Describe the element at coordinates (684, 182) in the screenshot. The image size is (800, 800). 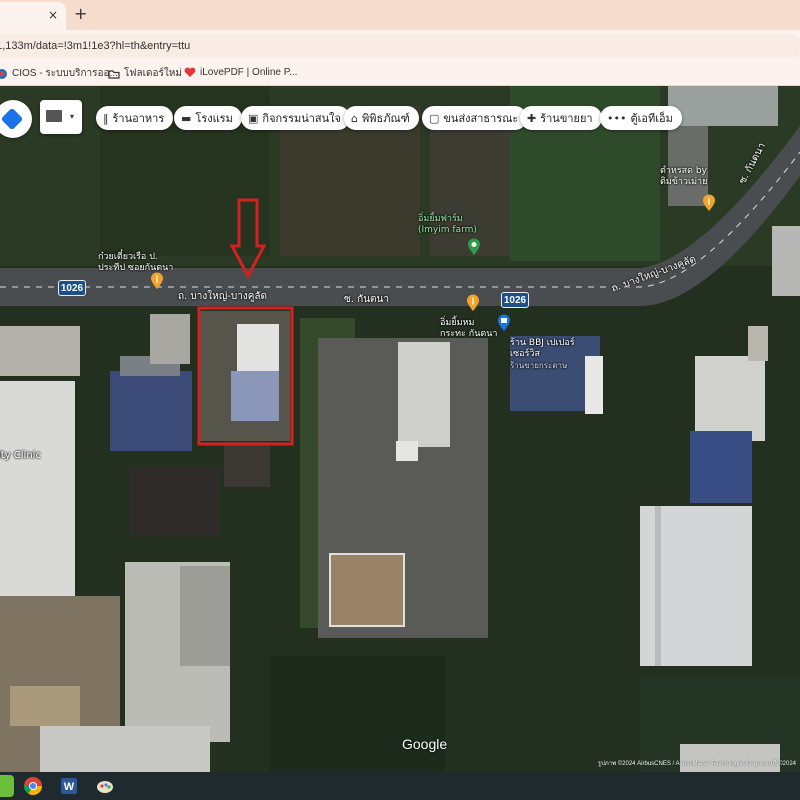
I see `poi-name: ติมข้าวเม่าย` at that location.